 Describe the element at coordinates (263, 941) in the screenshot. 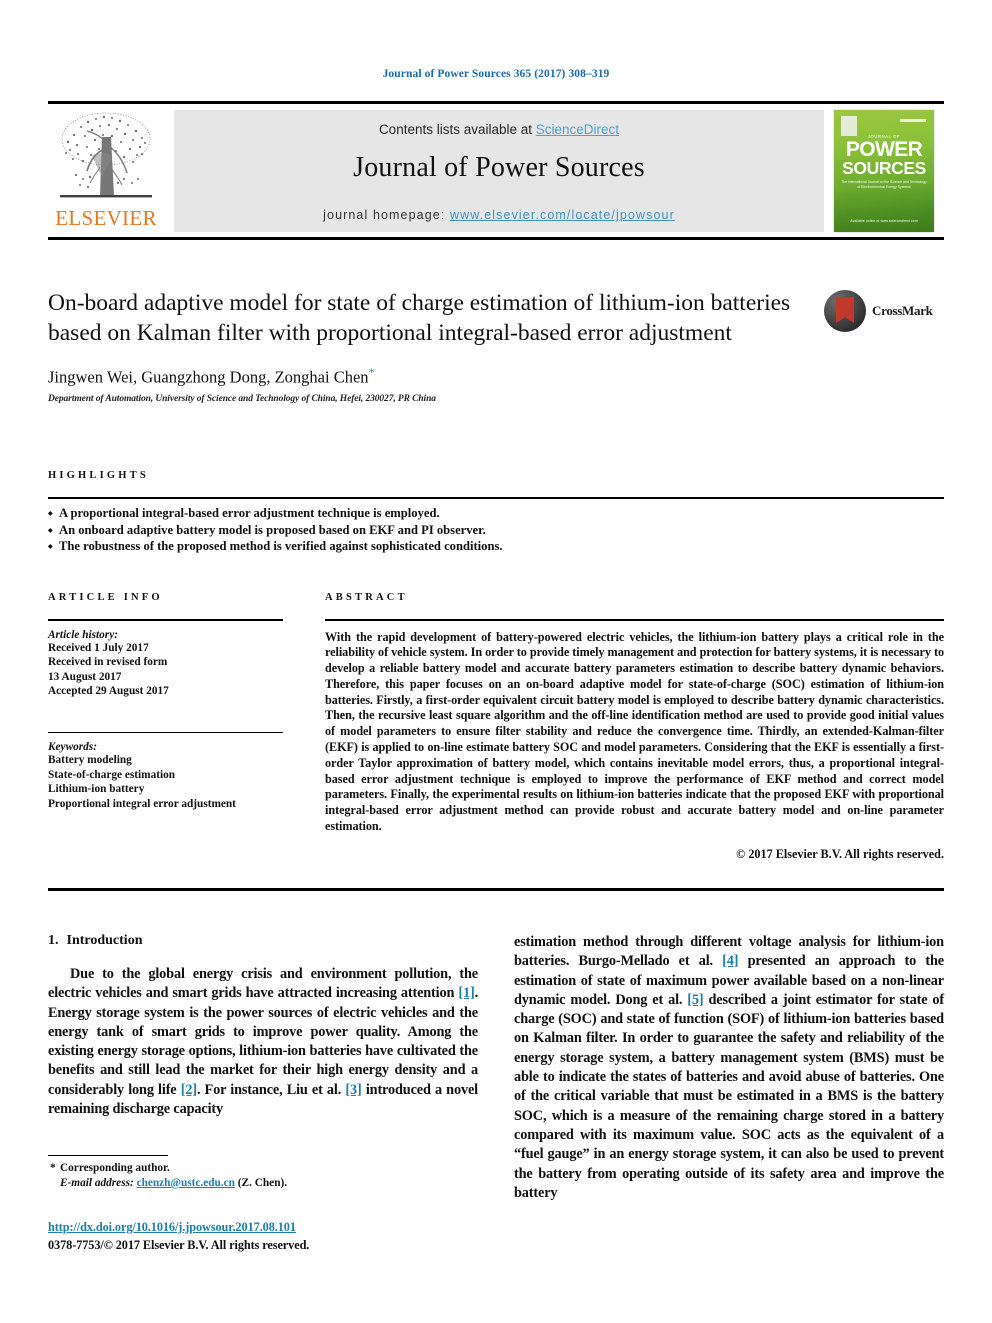

I see `section-heading-introduction: 1. Introduction` at that location.